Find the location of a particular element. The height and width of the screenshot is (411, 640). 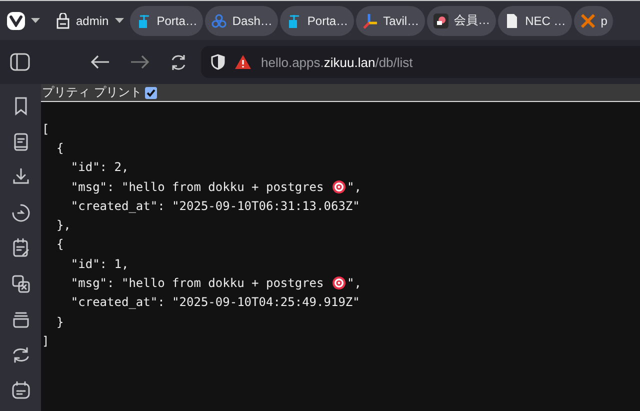

translate-icon is located at coordinates (20, 284).